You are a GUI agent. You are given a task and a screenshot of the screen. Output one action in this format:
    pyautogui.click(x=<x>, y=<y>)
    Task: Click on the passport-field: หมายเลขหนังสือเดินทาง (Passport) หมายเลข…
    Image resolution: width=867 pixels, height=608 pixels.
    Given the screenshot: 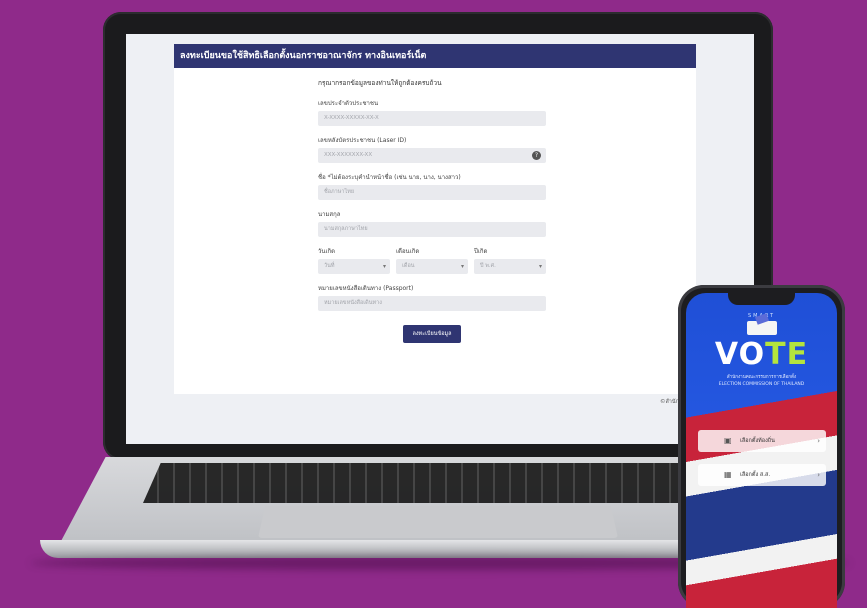 What is the action you would take?
    pyautogui.click(x=432, y=297)
    